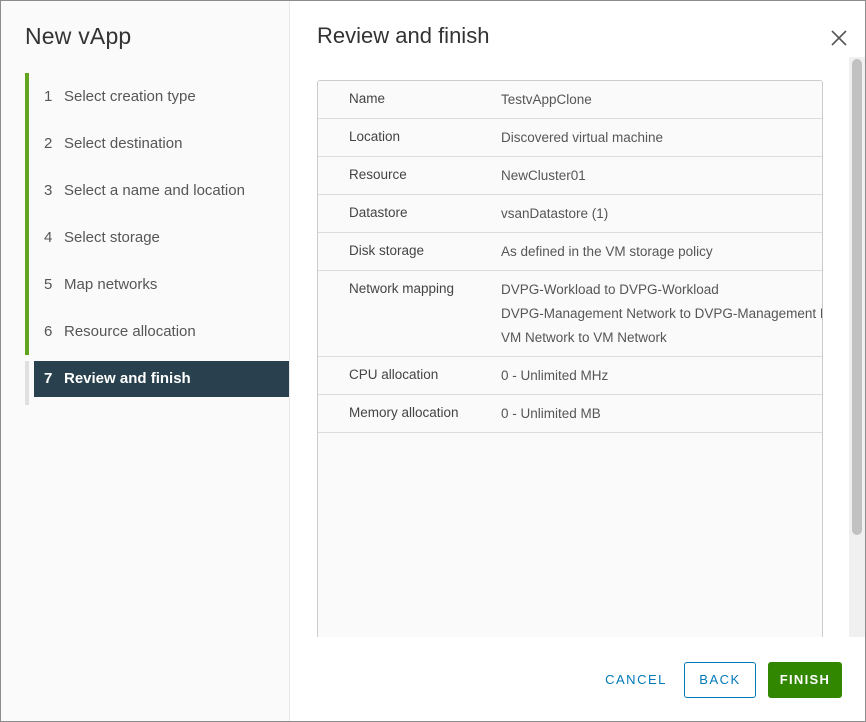  What do you see at coordinates (661, 413) in the screenshot?
I see `summary-value: 0 - Unlimited MB` at bounding box center [661, 413].